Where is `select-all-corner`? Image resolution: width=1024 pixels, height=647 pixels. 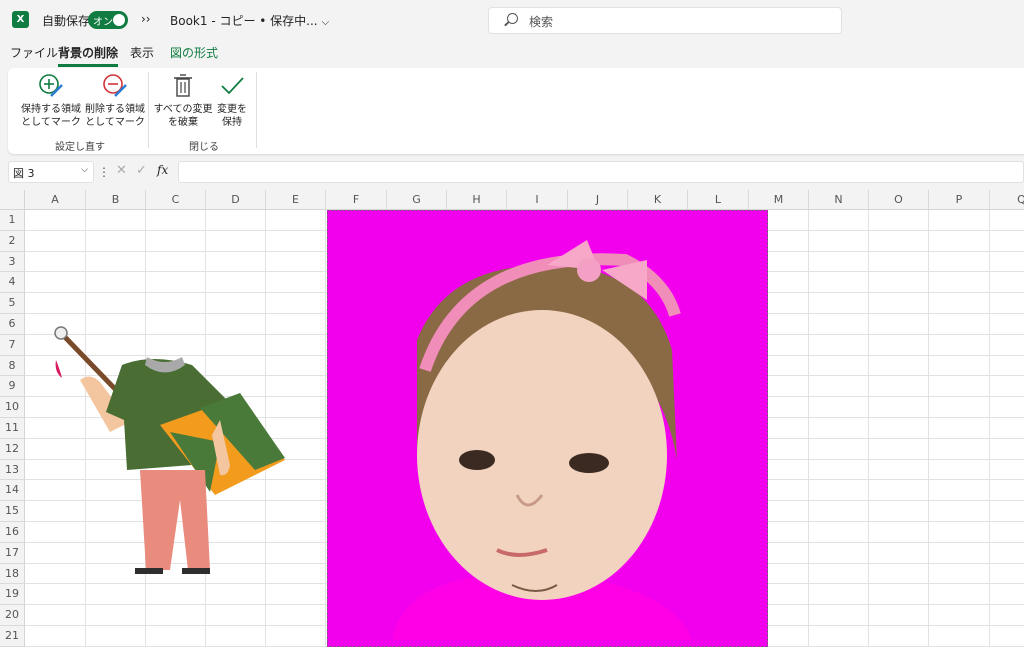
select-all-corner is located at coordinates (12, 200).